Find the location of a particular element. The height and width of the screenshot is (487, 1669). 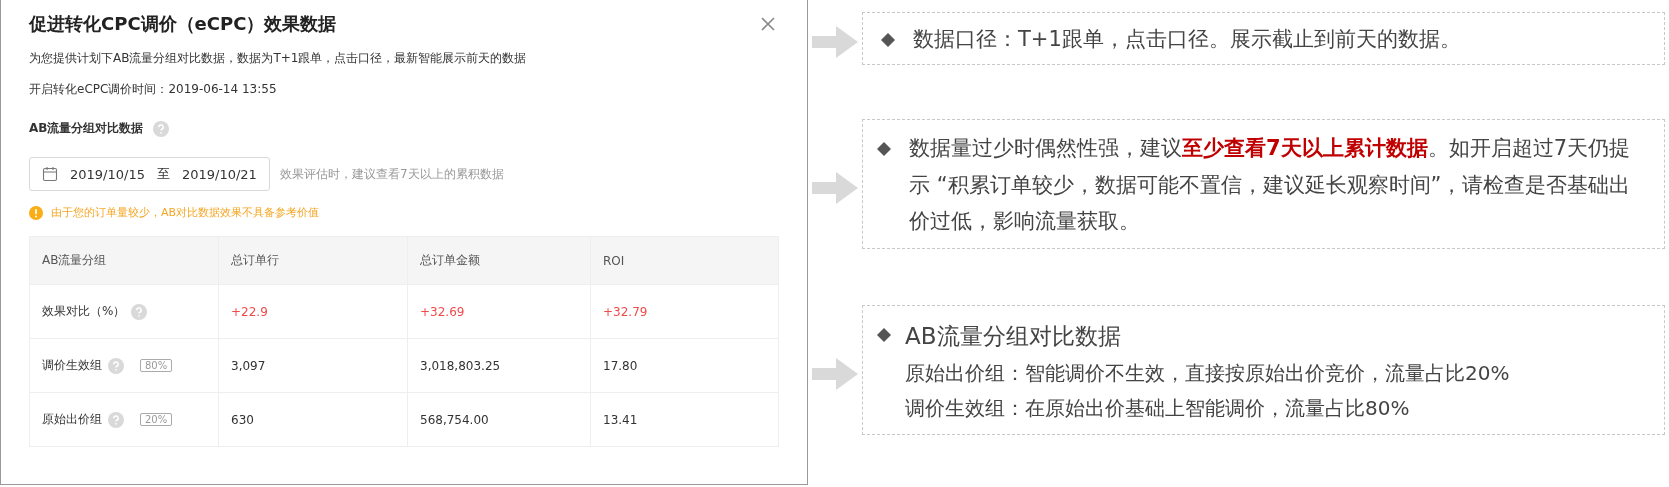

share-tag: 80% is located at coordinates (156, 365).